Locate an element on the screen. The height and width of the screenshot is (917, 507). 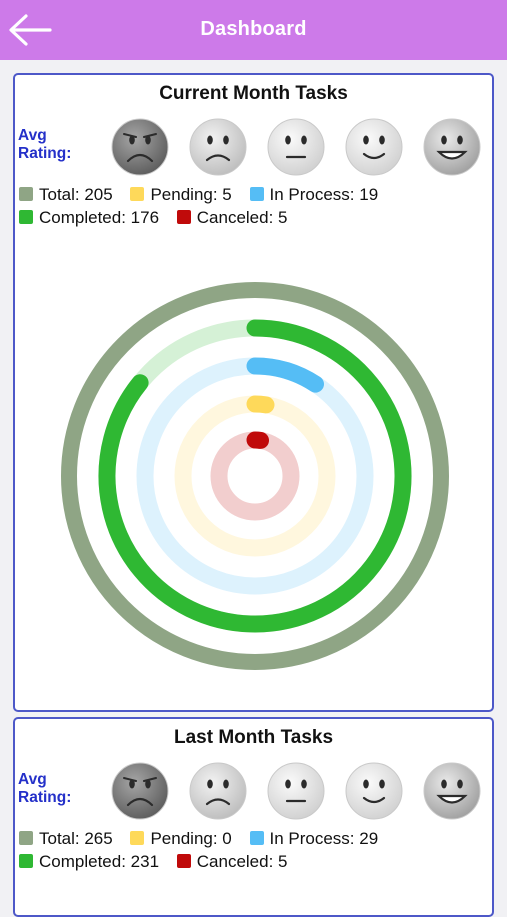
legend-total: Total: 265 is located at coordinates (66, 839).